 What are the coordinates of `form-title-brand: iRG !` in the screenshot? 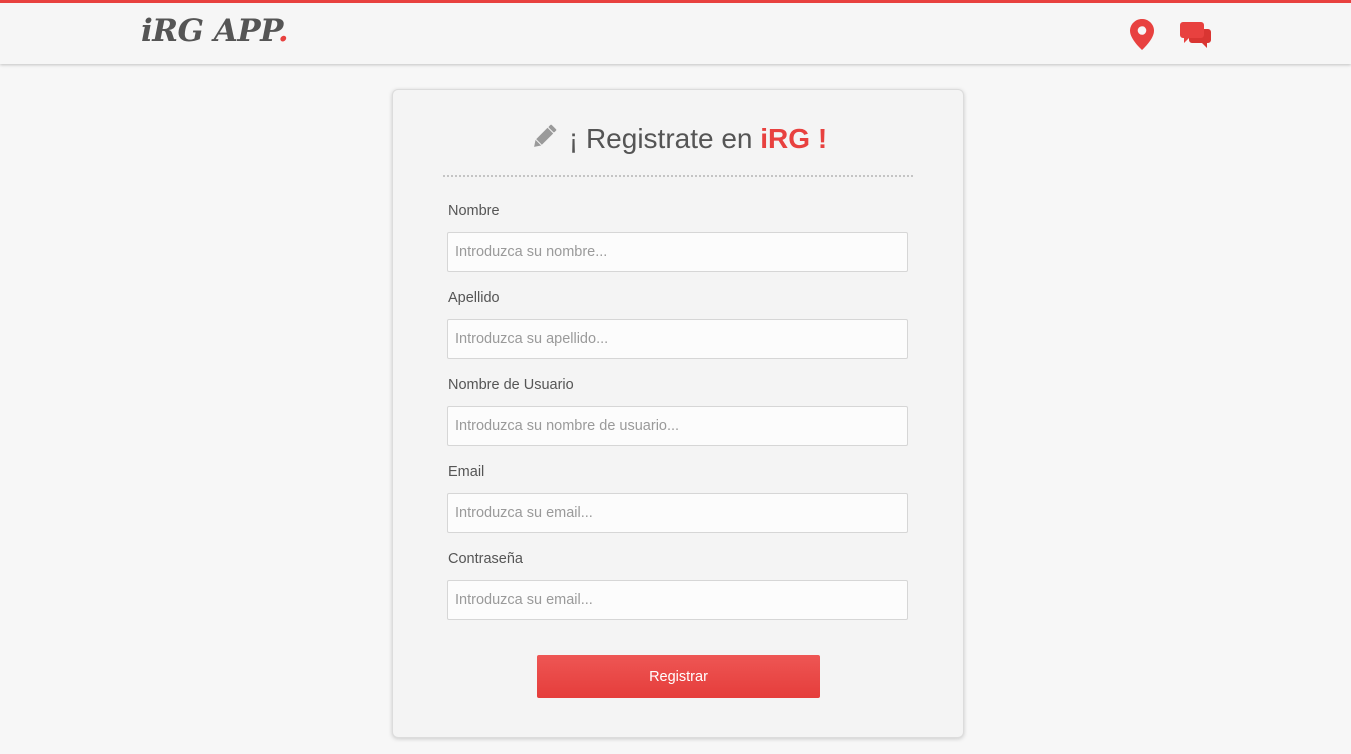 It's located at (794, 138).